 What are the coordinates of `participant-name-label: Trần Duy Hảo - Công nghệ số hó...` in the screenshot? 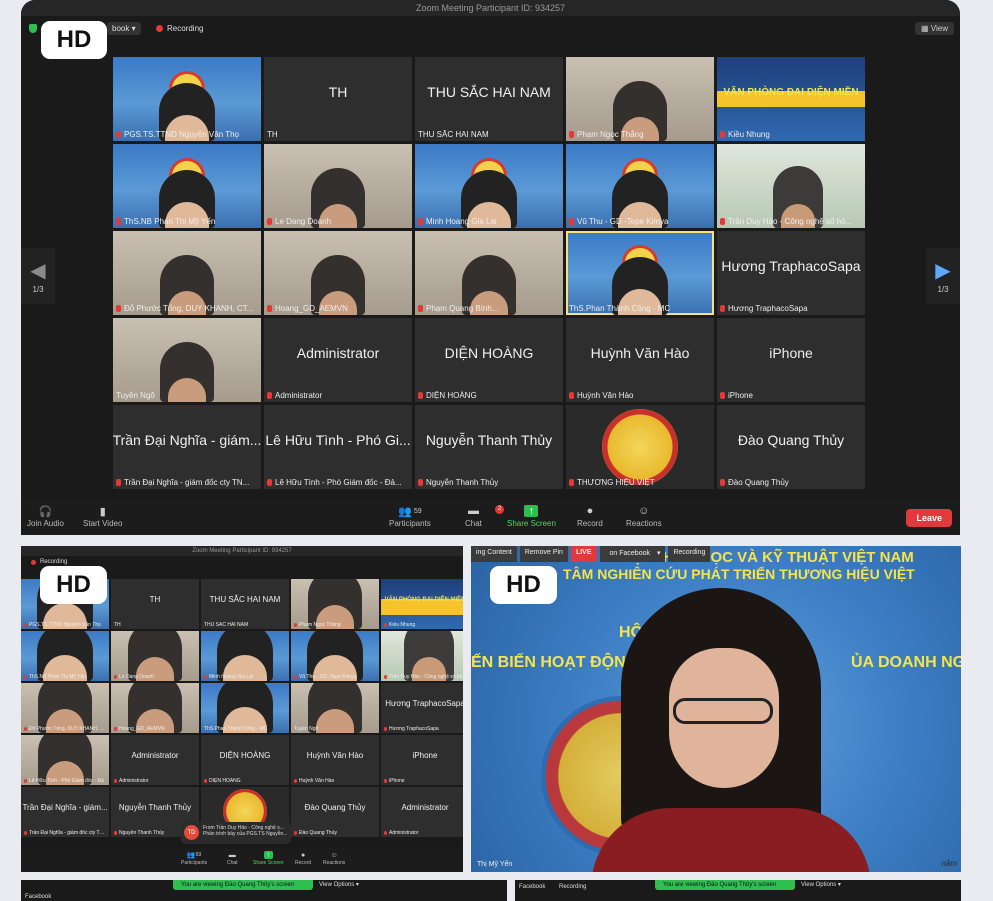 It's located at (791, 221).